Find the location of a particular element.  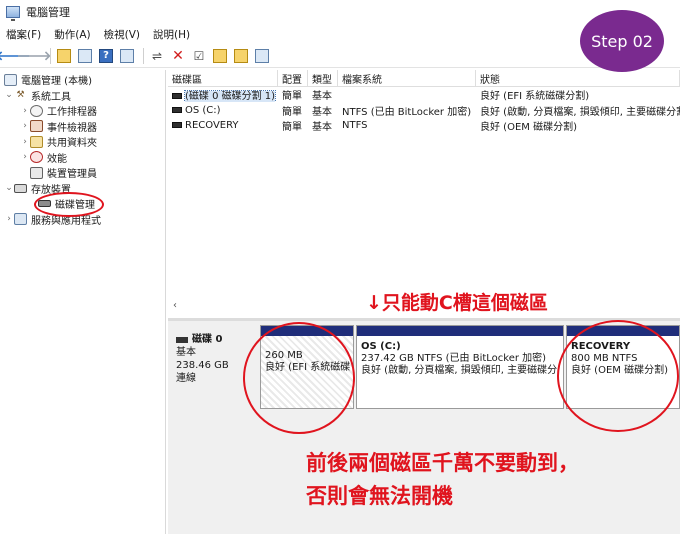

delete-icon: ✕ is located at coordinates (178, 56).